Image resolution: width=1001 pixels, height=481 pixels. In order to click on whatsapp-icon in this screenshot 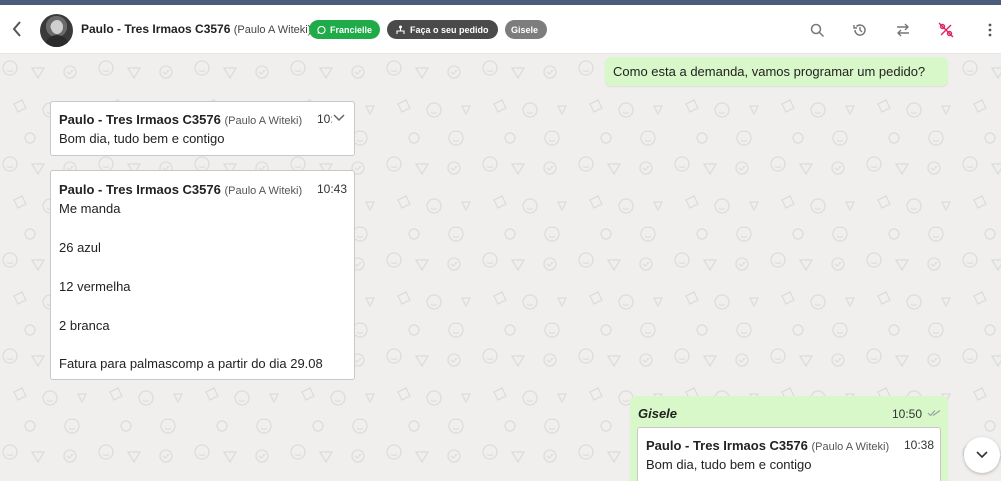, I will do `click(321, 29)`.